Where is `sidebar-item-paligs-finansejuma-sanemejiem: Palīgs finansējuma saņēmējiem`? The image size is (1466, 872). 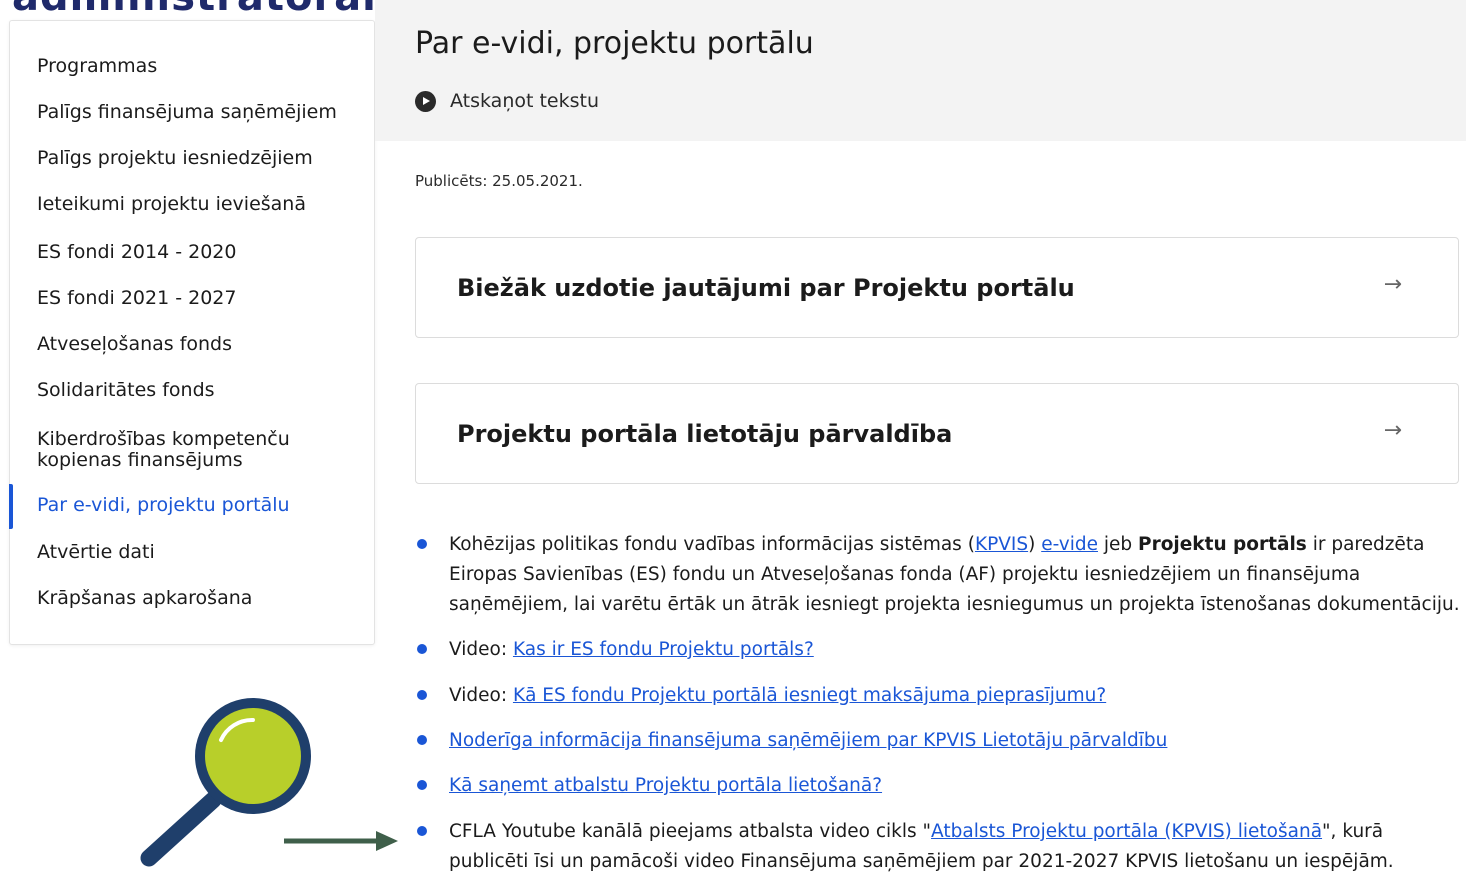 sidebar-item-paligs-finansejuma-sanemejiem: Palīgs finansējuma saņēmējiem is located at coordinates (197, 112).